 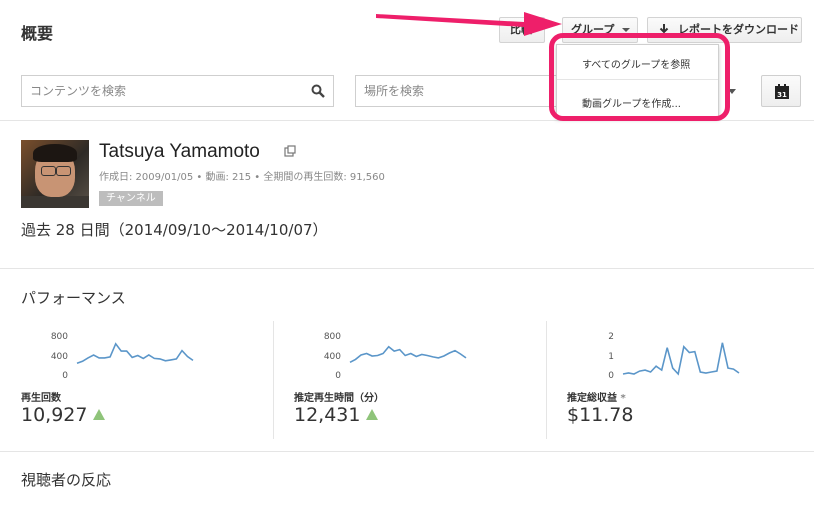 What do you see at coordinates (73, 298) in the screenshot?
I see `performance-title: パフォーマンス` at bounding box center [73, 298].